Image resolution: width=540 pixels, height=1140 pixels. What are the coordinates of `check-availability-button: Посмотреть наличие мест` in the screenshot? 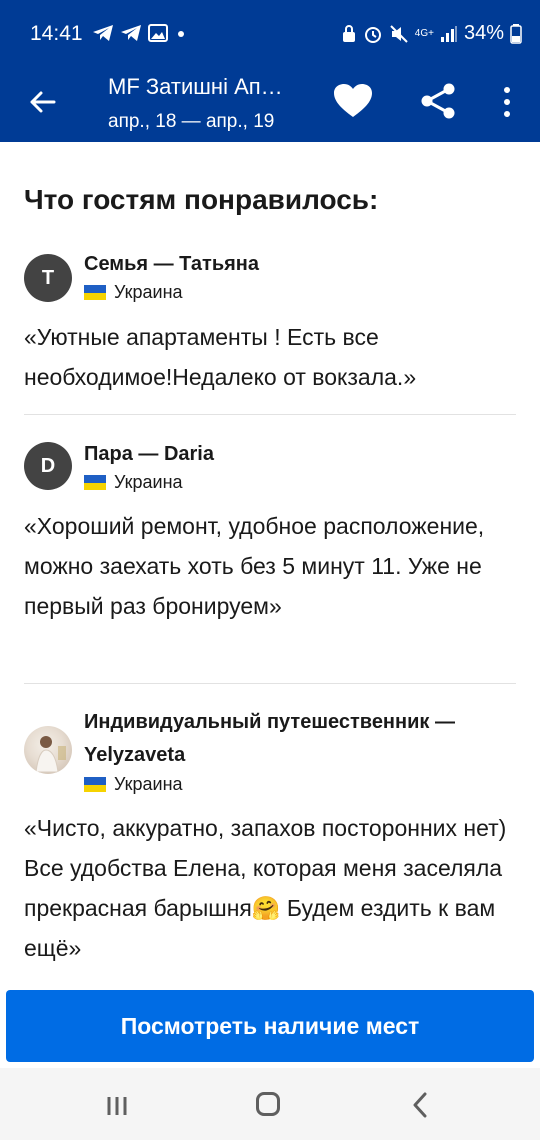 It's located at (270, 1026).